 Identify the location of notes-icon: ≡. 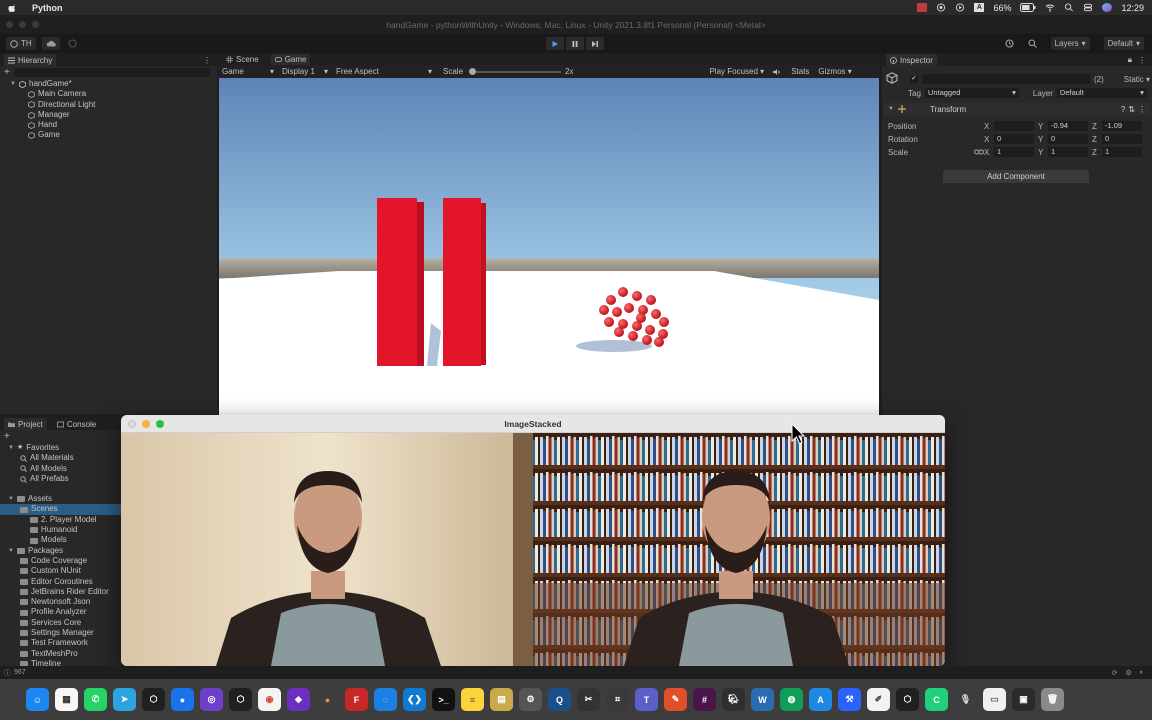
(472, 699).